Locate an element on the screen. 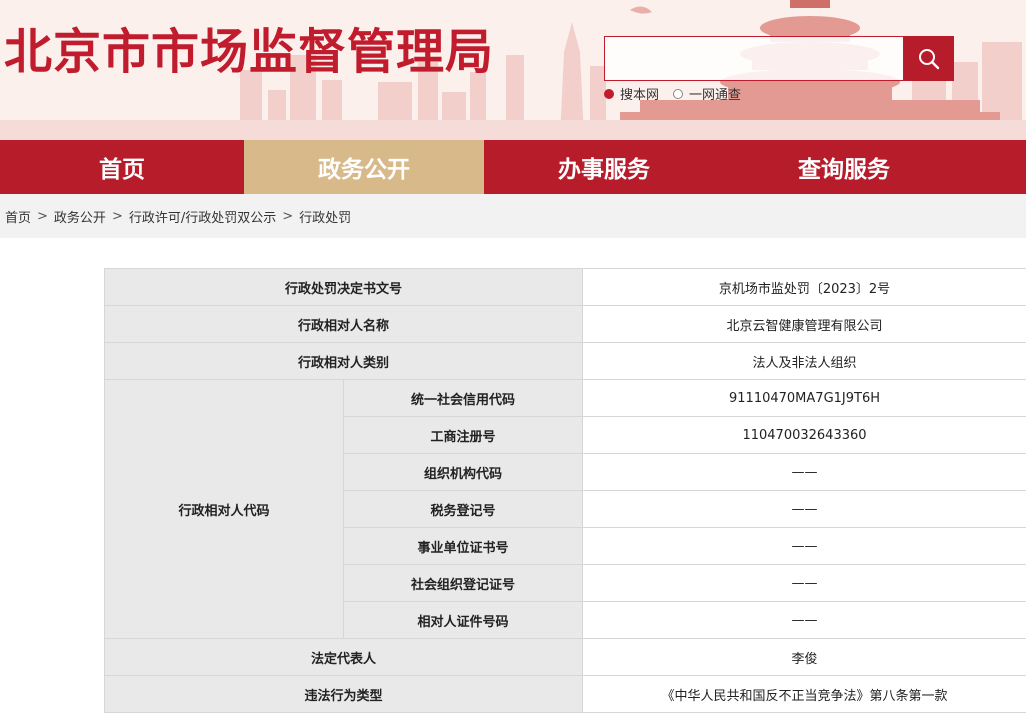  breadcrumb-double-publicity: 行政许可/行政处罚双公示 is located at coordinates (202, 216).